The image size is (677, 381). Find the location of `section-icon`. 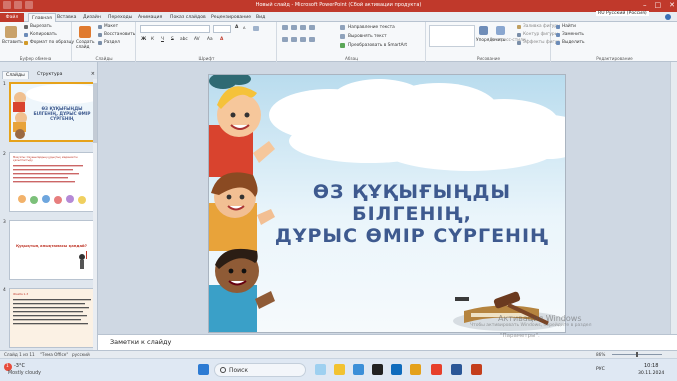

section-icon is located at coordinates (100, 43).